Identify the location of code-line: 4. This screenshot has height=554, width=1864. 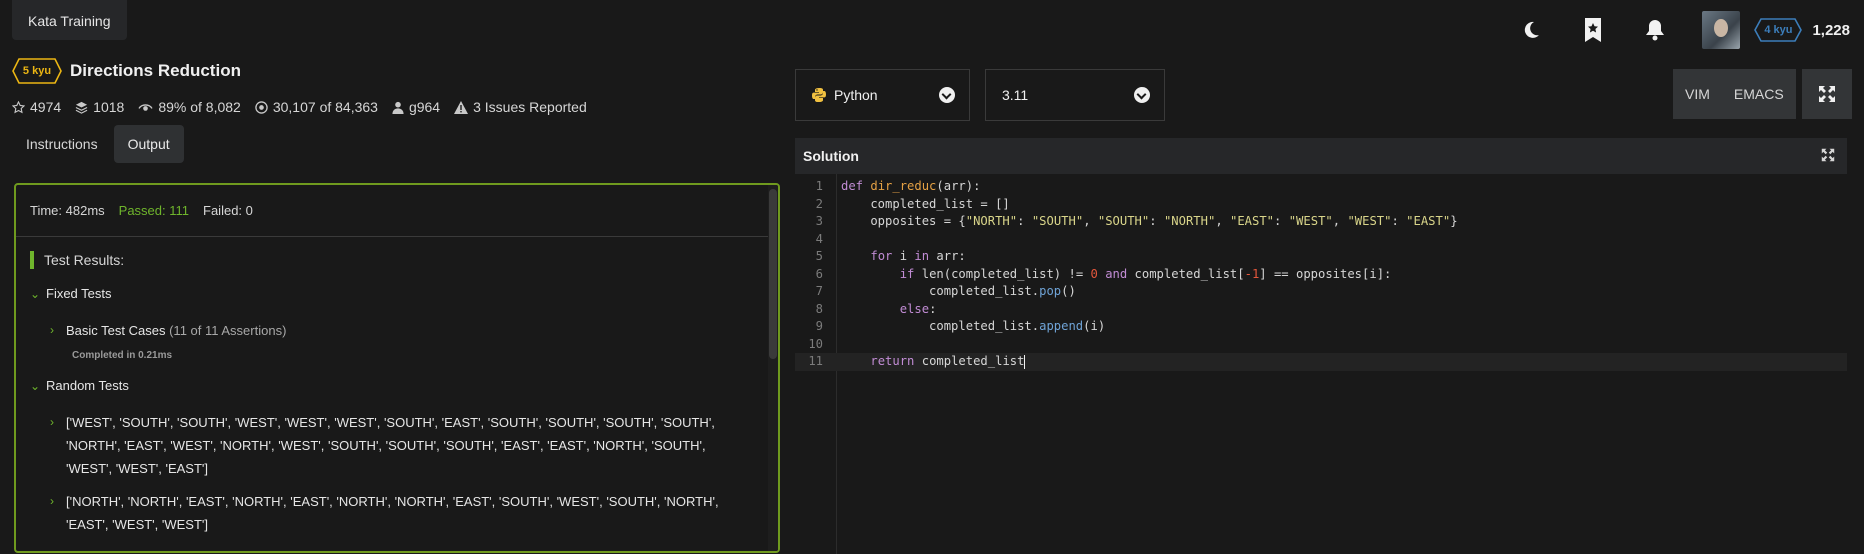
(1321, 240).